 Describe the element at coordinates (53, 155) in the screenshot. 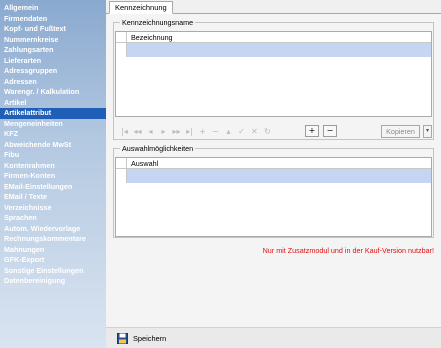

I see `sidebar-item-fibu: Fibu` at that location.